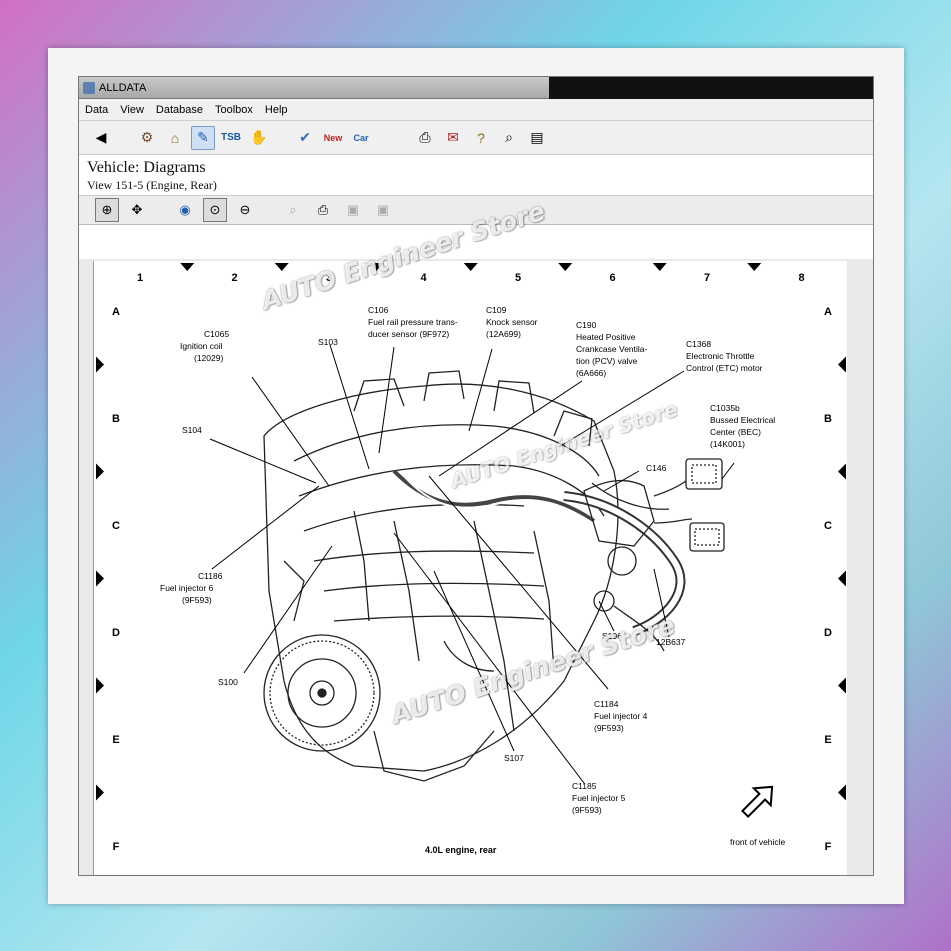 This screenshot has height=951, width=951. I want to click on window-title: ALLDATA, so click(123, 87).